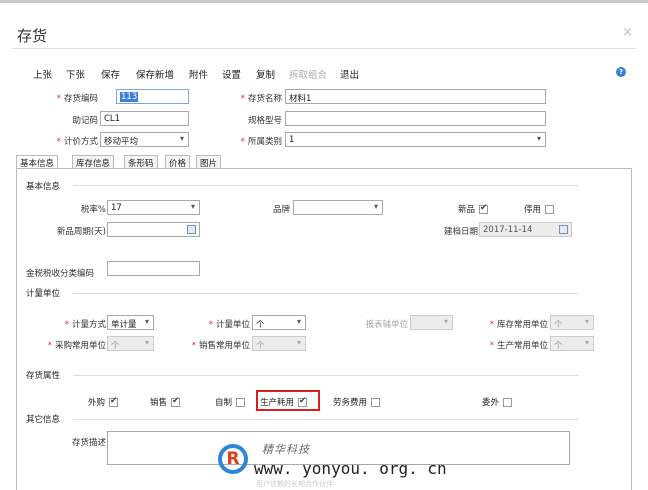  Describe the element at coordinates (209, 162) in the screenshot. I see `tab-image: 图片` at that location.